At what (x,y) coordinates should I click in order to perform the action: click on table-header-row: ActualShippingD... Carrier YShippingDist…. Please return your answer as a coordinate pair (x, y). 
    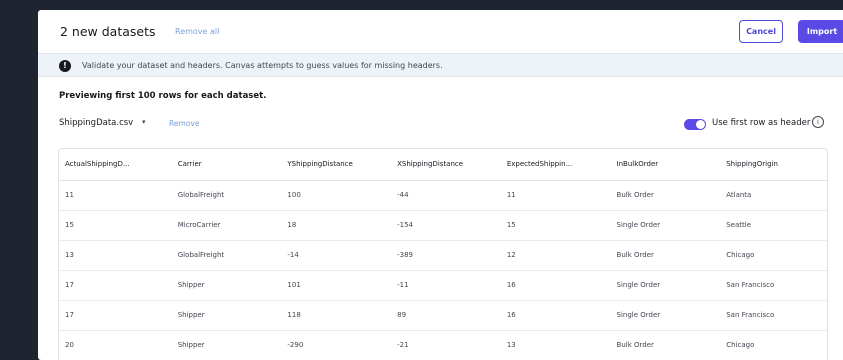
    Looking at the image, I should click on (443, 165).